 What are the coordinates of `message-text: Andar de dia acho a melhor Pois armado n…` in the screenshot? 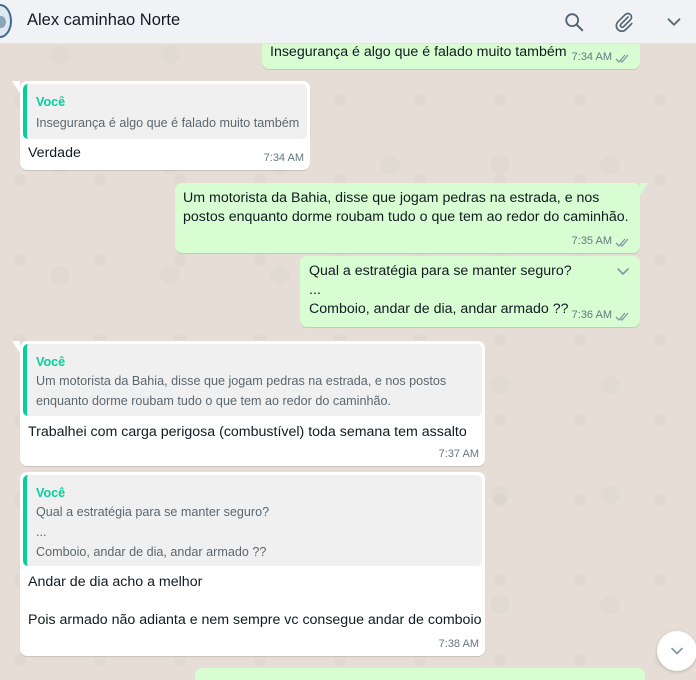 It's located at (255, 601).